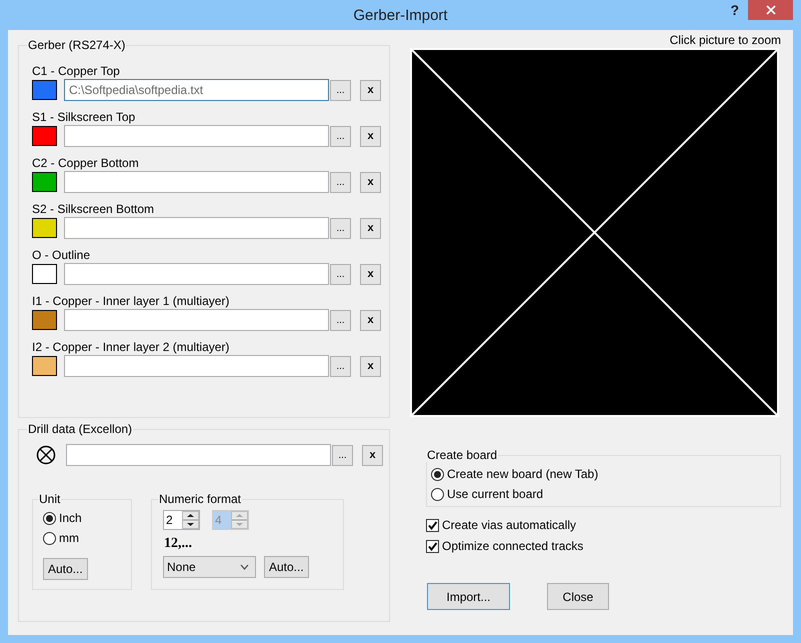 The height and width of the screenshot is (643, 801). Describe the element at coordinates (50, 499) in the screenshot. I see `group-title: Unit` at that location.